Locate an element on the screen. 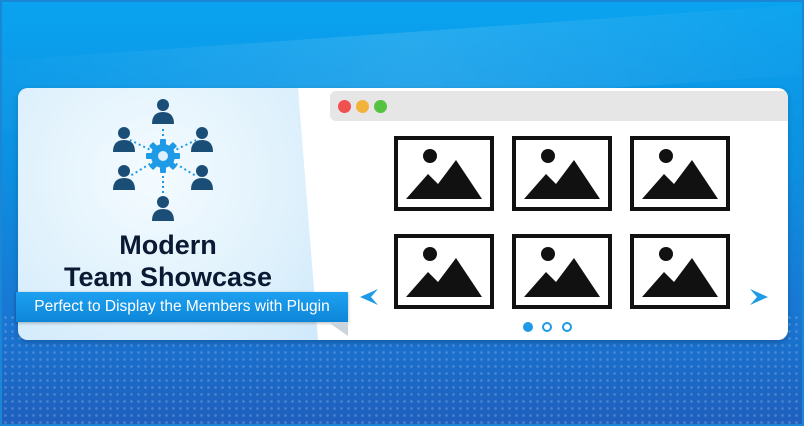 Image resolution: width=804 pixels, height=426 pixels. arrow-right-icon is located at coordinates (759, 297).